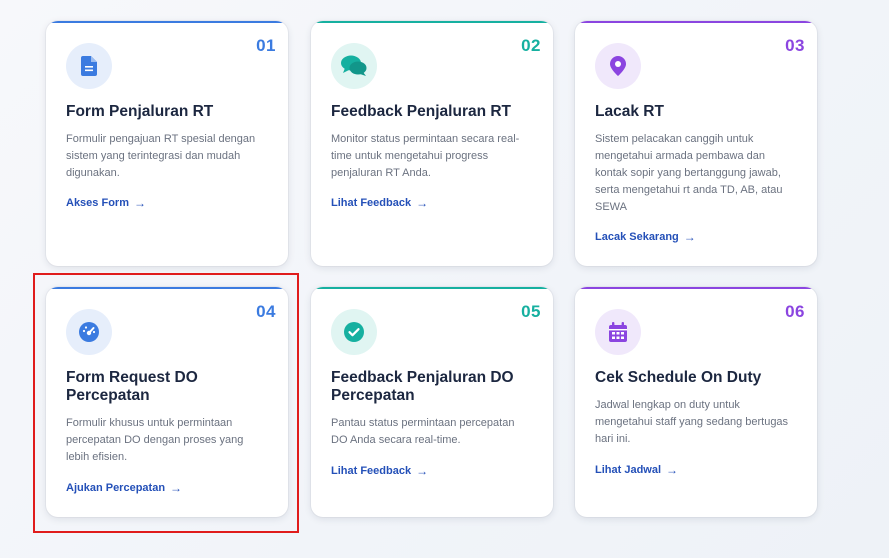 The image size is (889, 558). I want to click on card-title: Feedback Penjaluran RT, so click(421, 111).